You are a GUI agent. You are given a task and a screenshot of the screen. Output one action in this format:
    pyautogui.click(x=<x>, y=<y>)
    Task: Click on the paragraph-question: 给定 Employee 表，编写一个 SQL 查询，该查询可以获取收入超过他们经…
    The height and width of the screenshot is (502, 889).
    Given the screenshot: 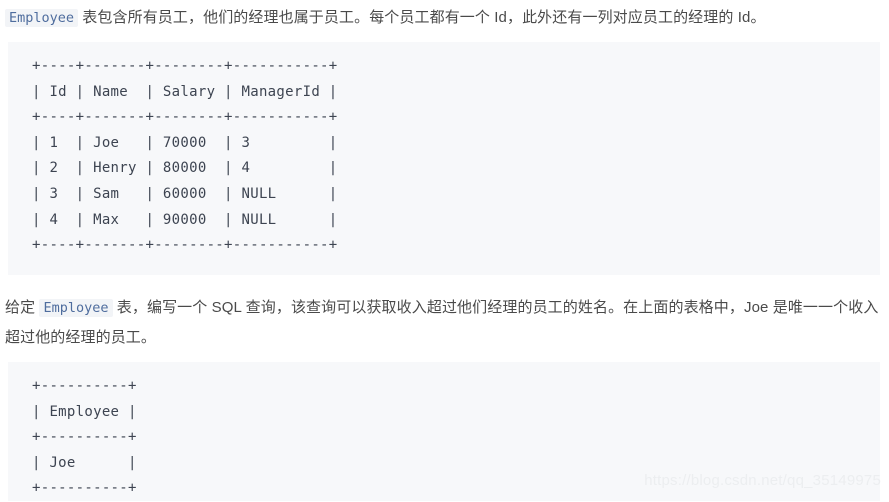 What is the action you would take?
    pyautogui.click(x=444, y=323)
    